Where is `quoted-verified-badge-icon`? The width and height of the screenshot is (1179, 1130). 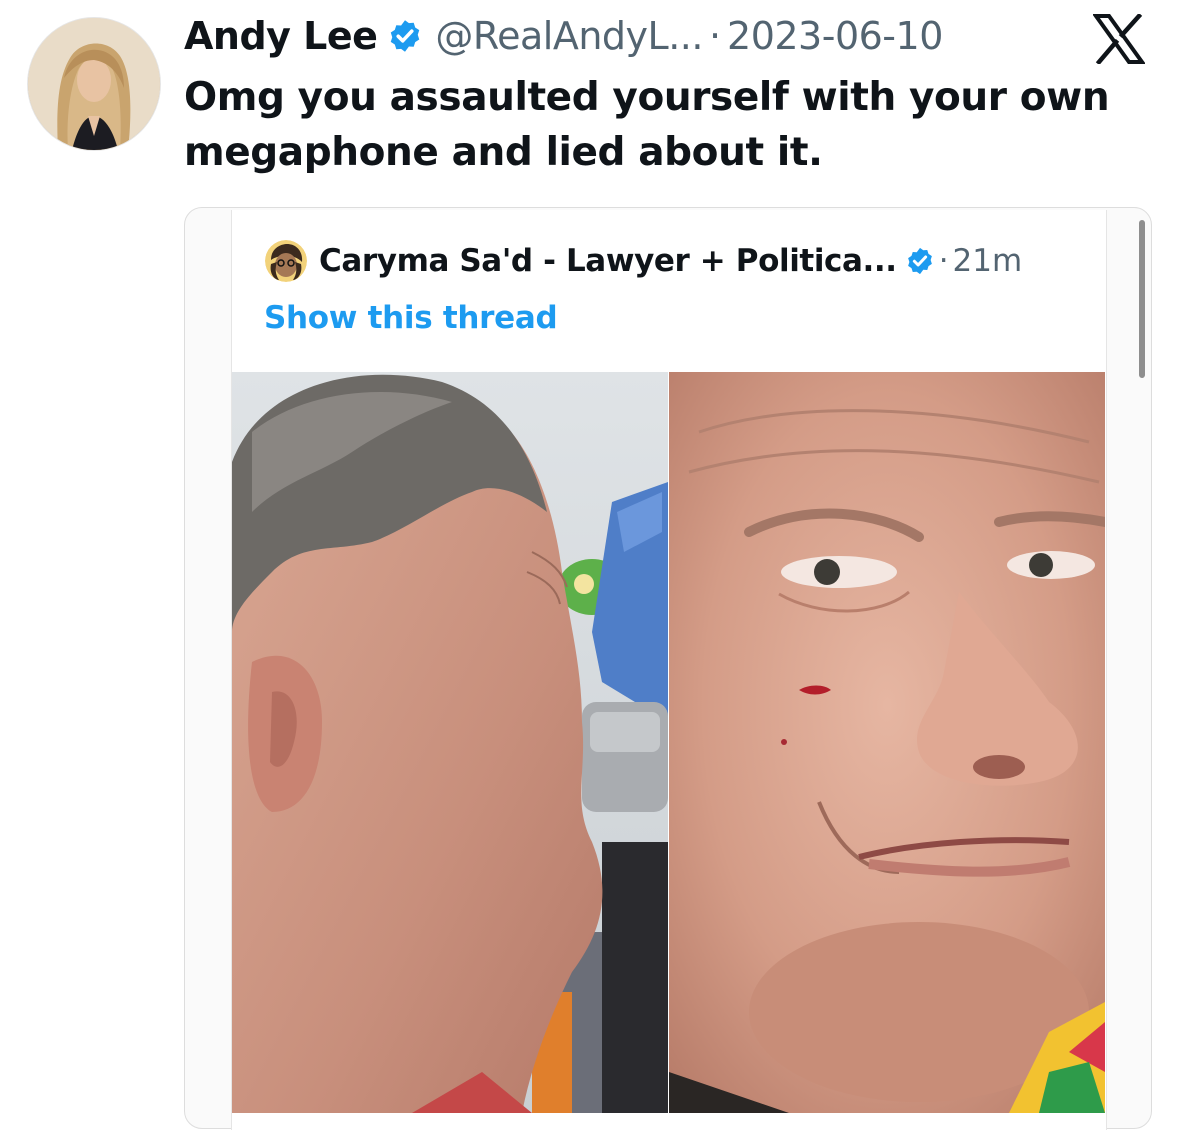
quoted-verified-badge-icon is located at coordinates (919, 261).